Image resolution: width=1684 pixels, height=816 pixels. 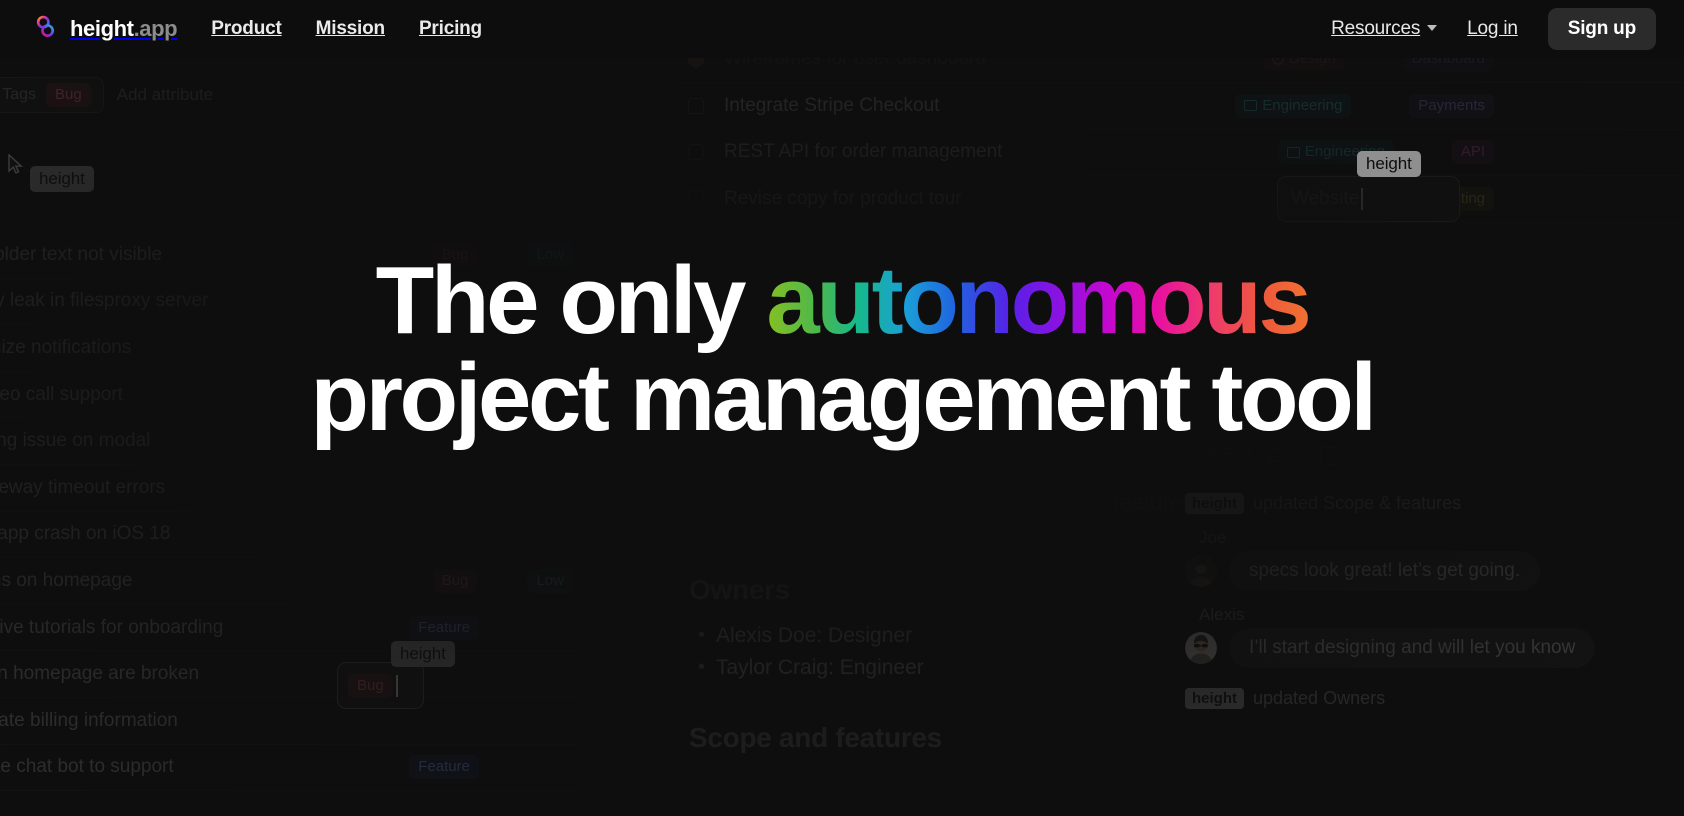 I want to click on signup-button: Sign up, so click(x=1601, y=29).